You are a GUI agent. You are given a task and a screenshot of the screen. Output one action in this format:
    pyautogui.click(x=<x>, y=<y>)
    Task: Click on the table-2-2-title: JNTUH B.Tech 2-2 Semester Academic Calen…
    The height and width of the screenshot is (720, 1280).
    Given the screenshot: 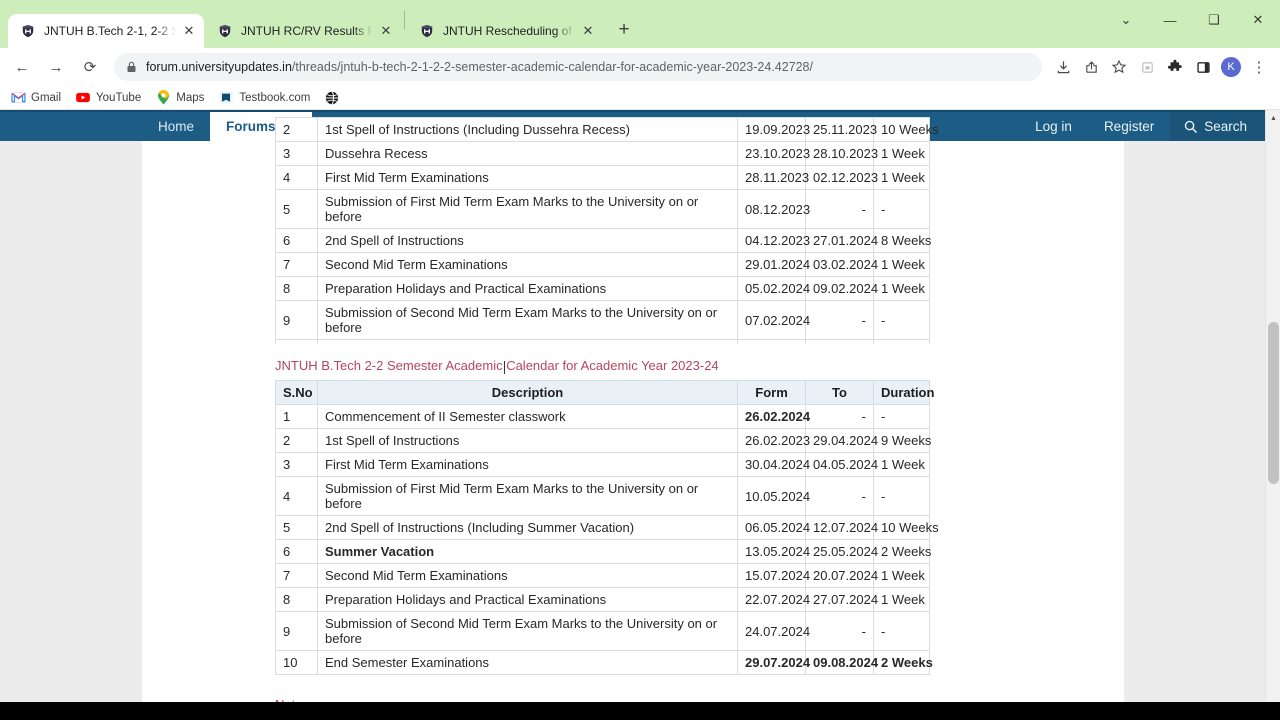 What is the action you would take?
    pyautogui.click(x=690, y=365)
    